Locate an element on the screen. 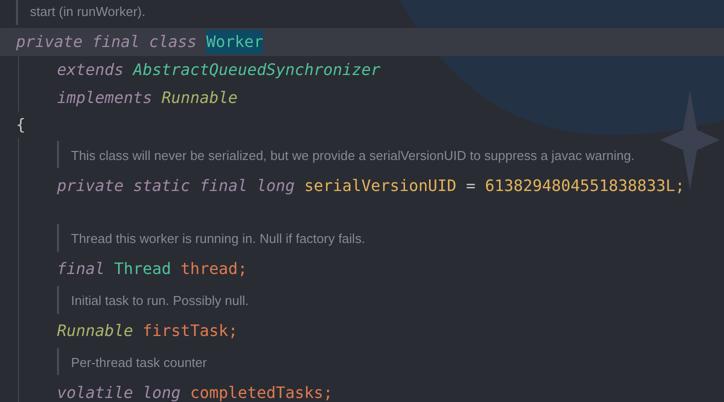  doc-comment: Initial task to run. Possibly null. is located at coordinates (160, 300).